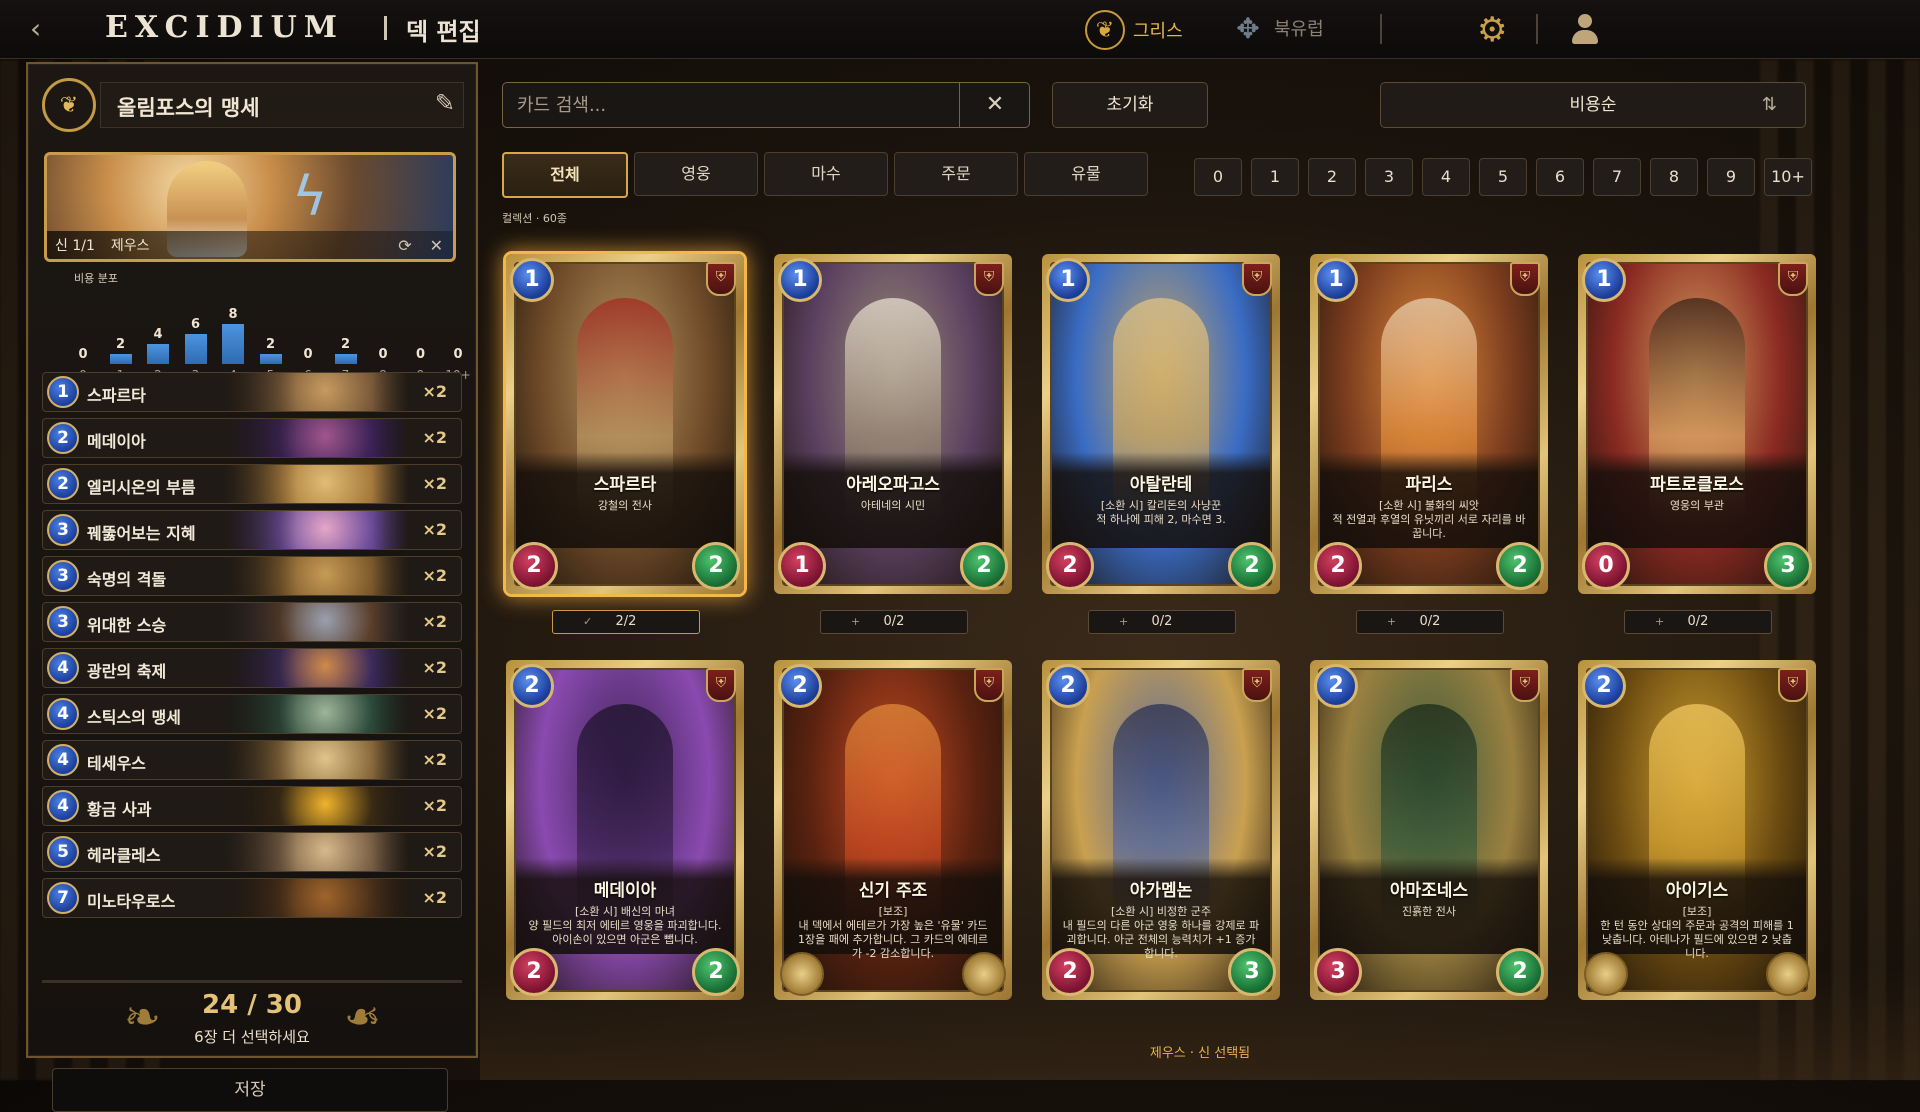 Image resolution: width=1920 pixels, height=1112 pixels. What do you see at coordinates (252, 898) in the screenshot?
I see `deck-list-item: 7 미노타우로스 ×2` at bounding box center [252, 898].